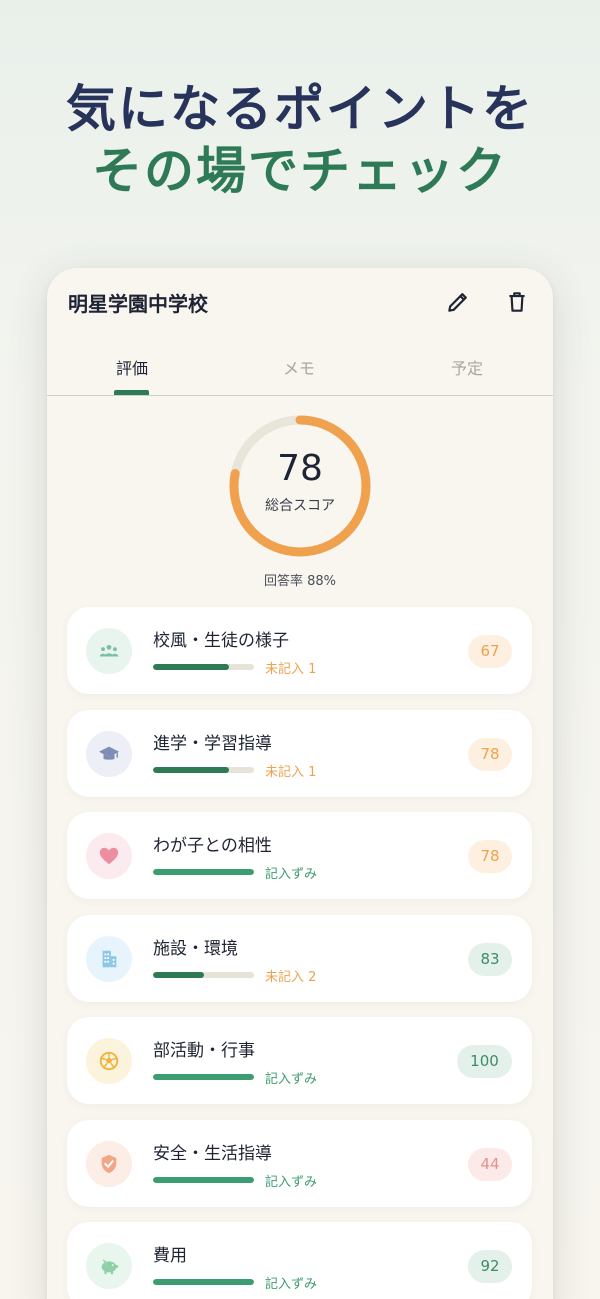 This screenshot has width=600, height=1299. Describe the element at coordinates (484, 1061) in the screenshot. I see `category-score-badge: 100` at that location.